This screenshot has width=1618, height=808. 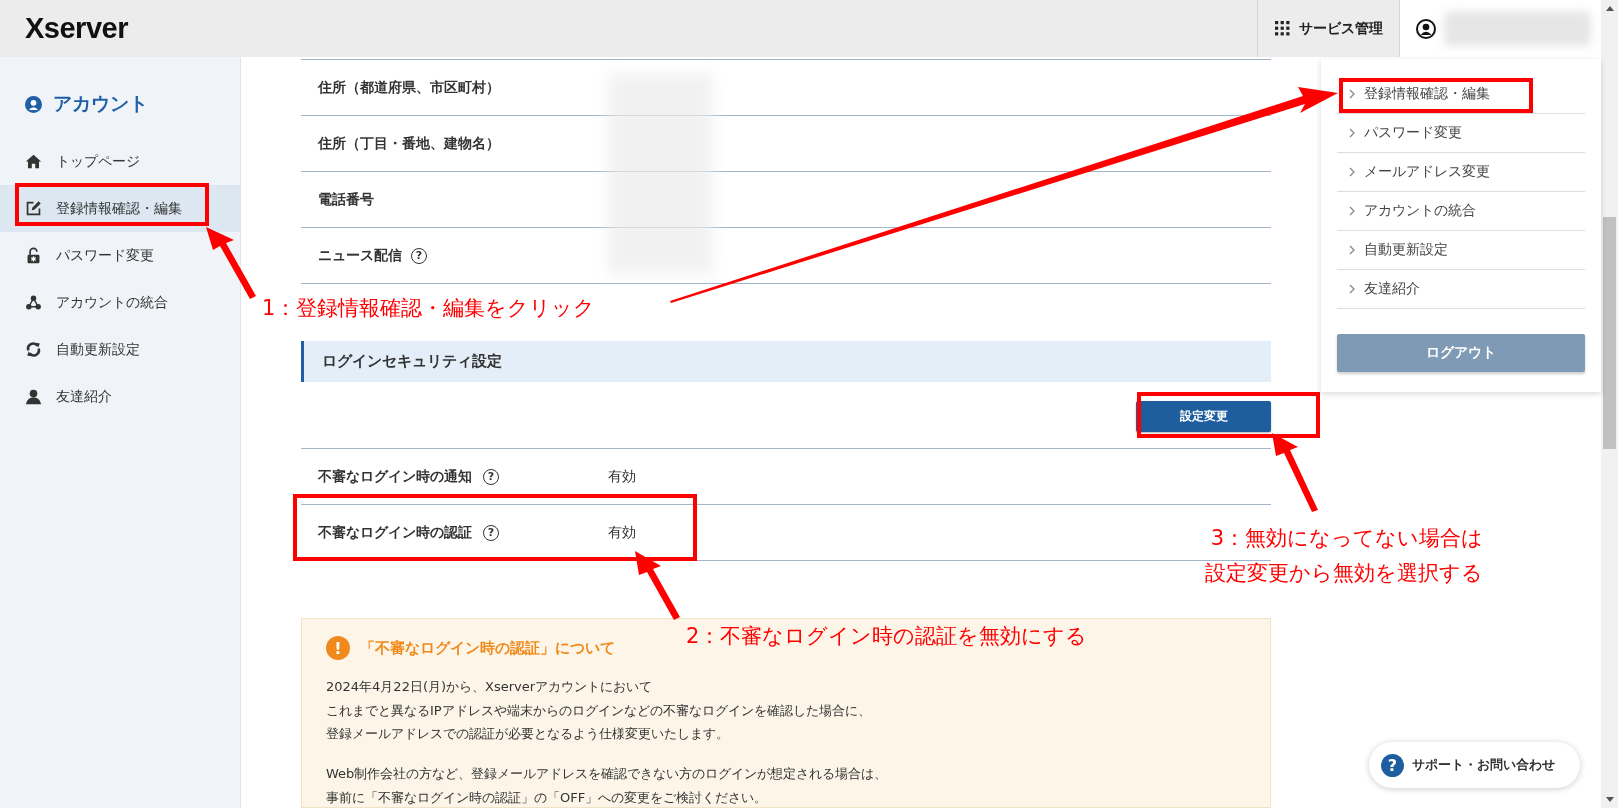 What do you see at coordinates (100, 103) in the screenshot?
I see `sidebar-title: アカウント` at bounding box center [100, 103].